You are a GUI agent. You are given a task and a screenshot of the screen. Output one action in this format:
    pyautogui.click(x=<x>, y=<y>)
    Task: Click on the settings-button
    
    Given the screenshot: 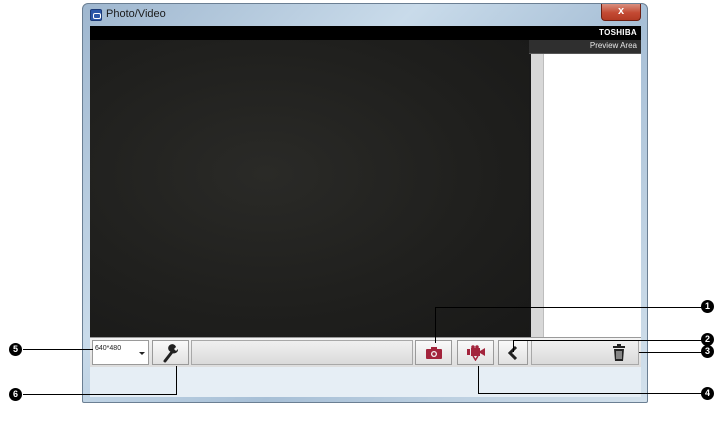 What is the action you would take?
    pyautogui.click(x=170, y=352)
    